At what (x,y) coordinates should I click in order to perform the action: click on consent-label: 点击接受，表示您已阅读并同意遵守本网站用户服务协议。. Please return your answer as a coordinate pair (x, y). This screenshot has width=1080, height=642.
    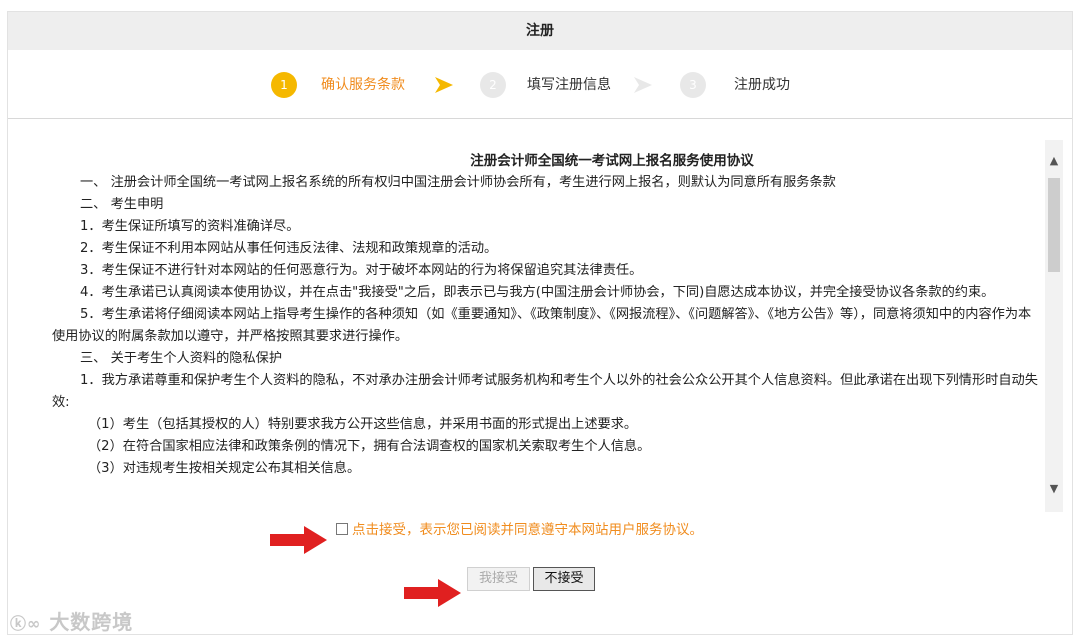
    Looking at the image, I should click on (527, 530).